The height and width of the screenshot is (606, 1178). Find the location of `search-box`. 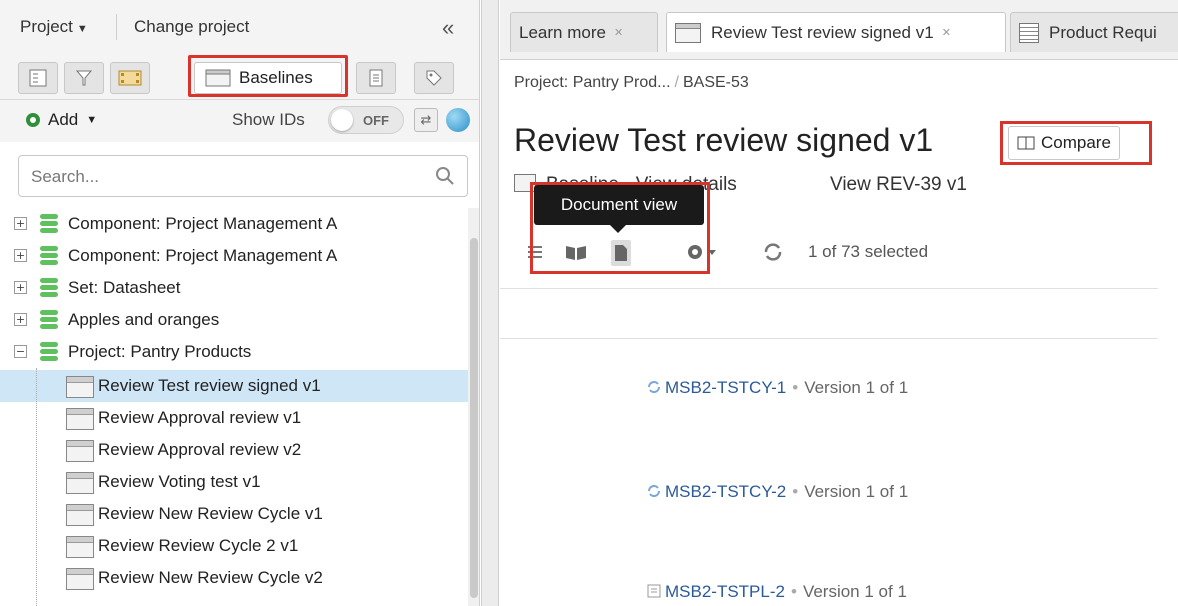

search-box is located at coordinates (243, 176).